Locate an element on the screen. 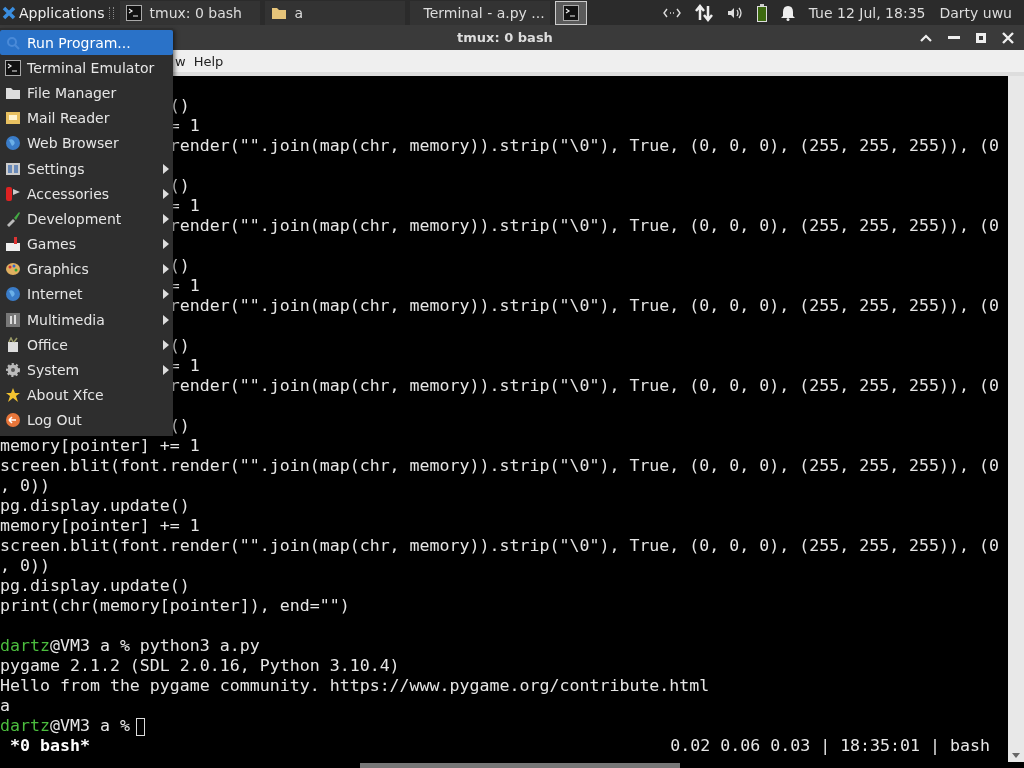 The image size is (1024, 768). terminal-line: @VM3 a % python3 a.py is located at coordinates (154, 645).